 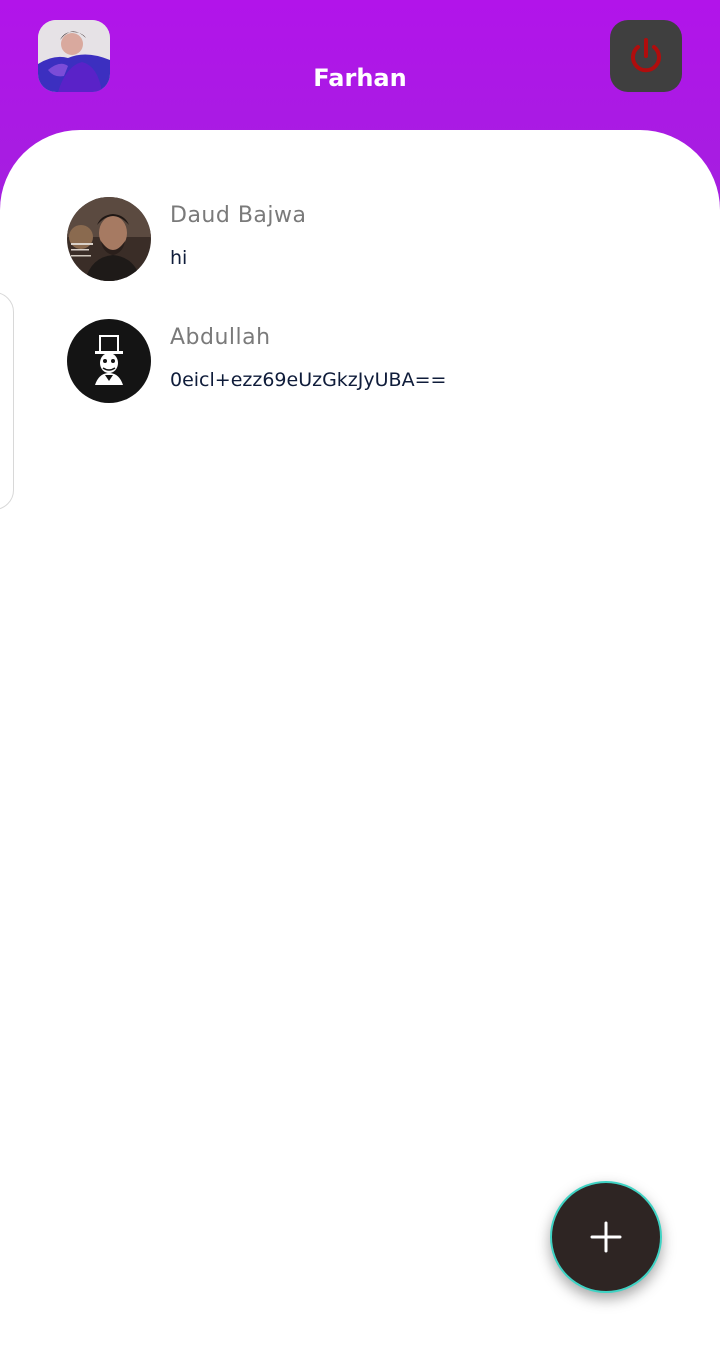 I want to click on photo-avatar-icon, so click(x=109, y=239).